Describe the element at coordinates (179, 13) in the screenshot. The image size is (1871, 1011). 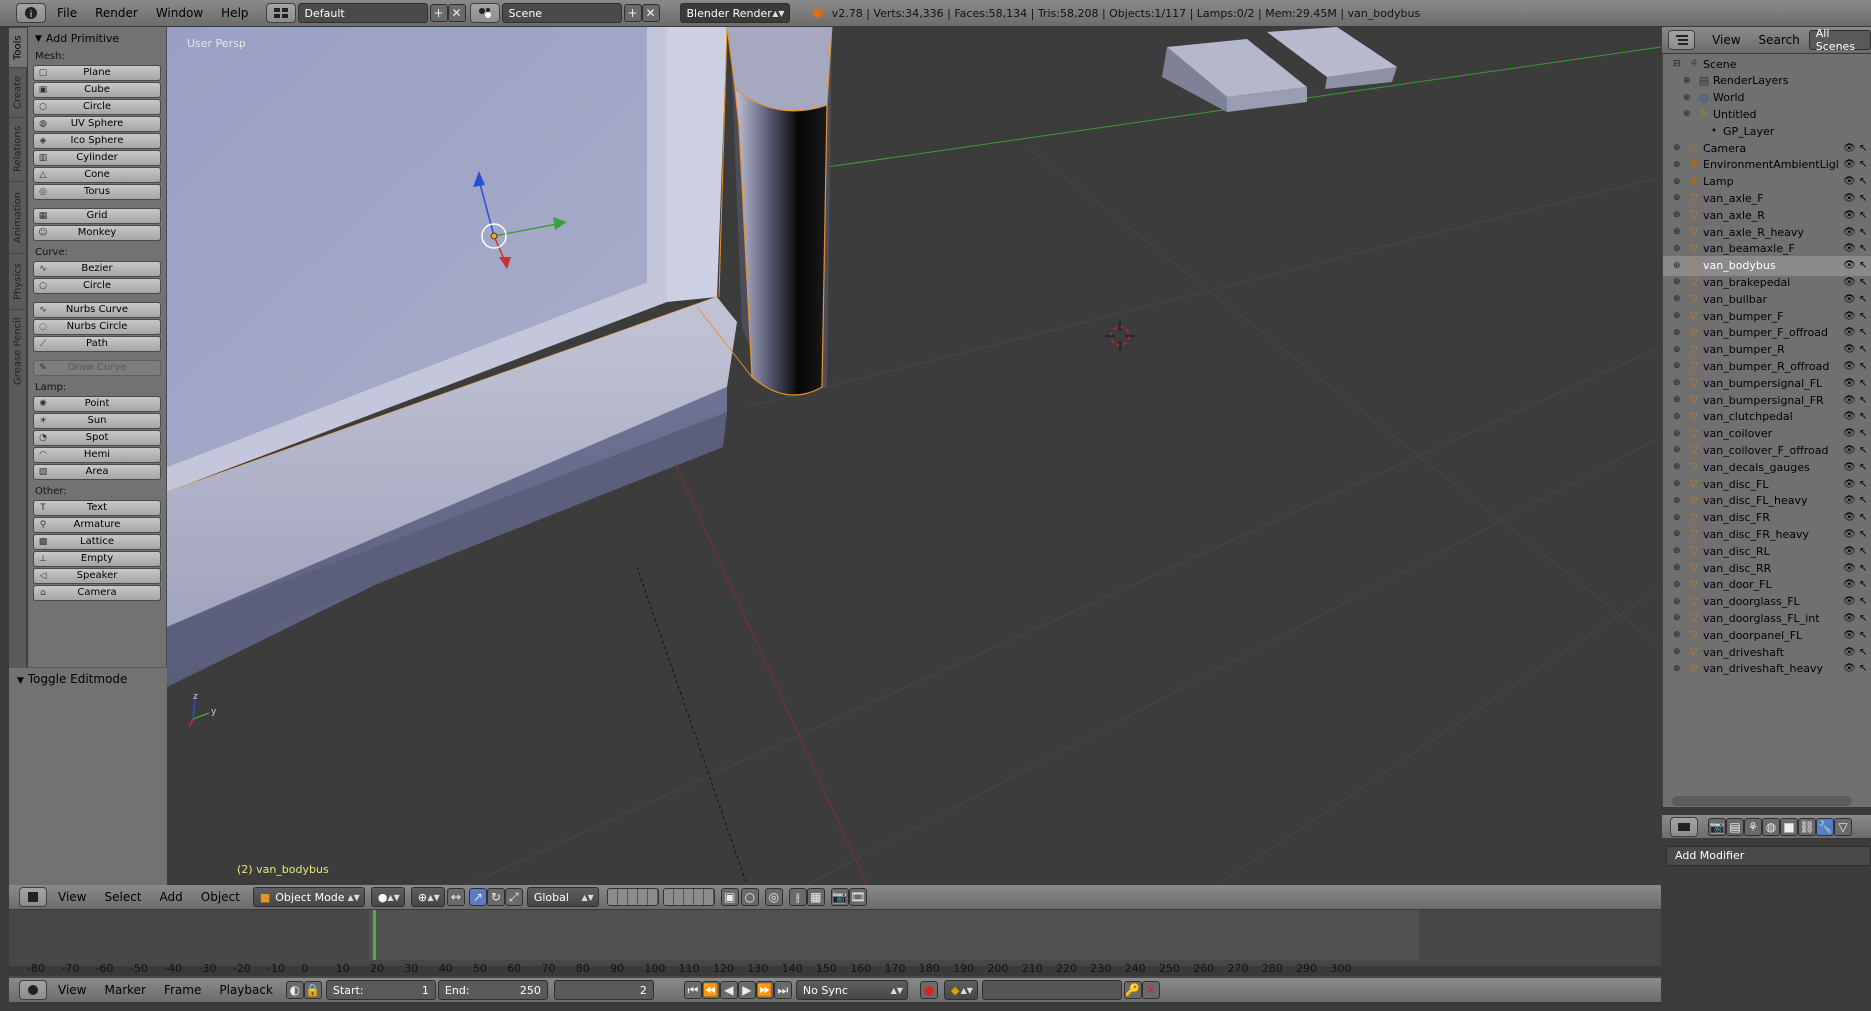
I see `menu-window: Window` at that location.